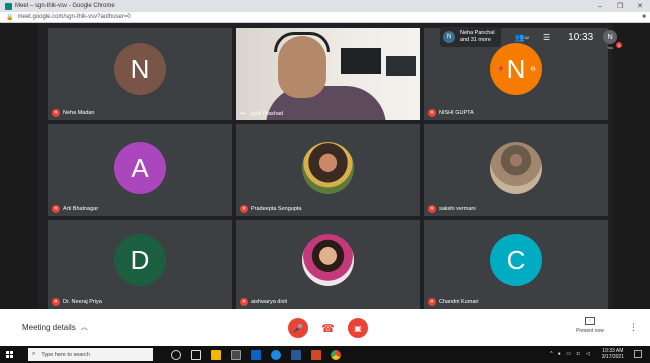 This screenshot has height=363, width=650. Describe the element at coordinates (640, 6) in the screenshot. I see `close-button: ✕` at that location.